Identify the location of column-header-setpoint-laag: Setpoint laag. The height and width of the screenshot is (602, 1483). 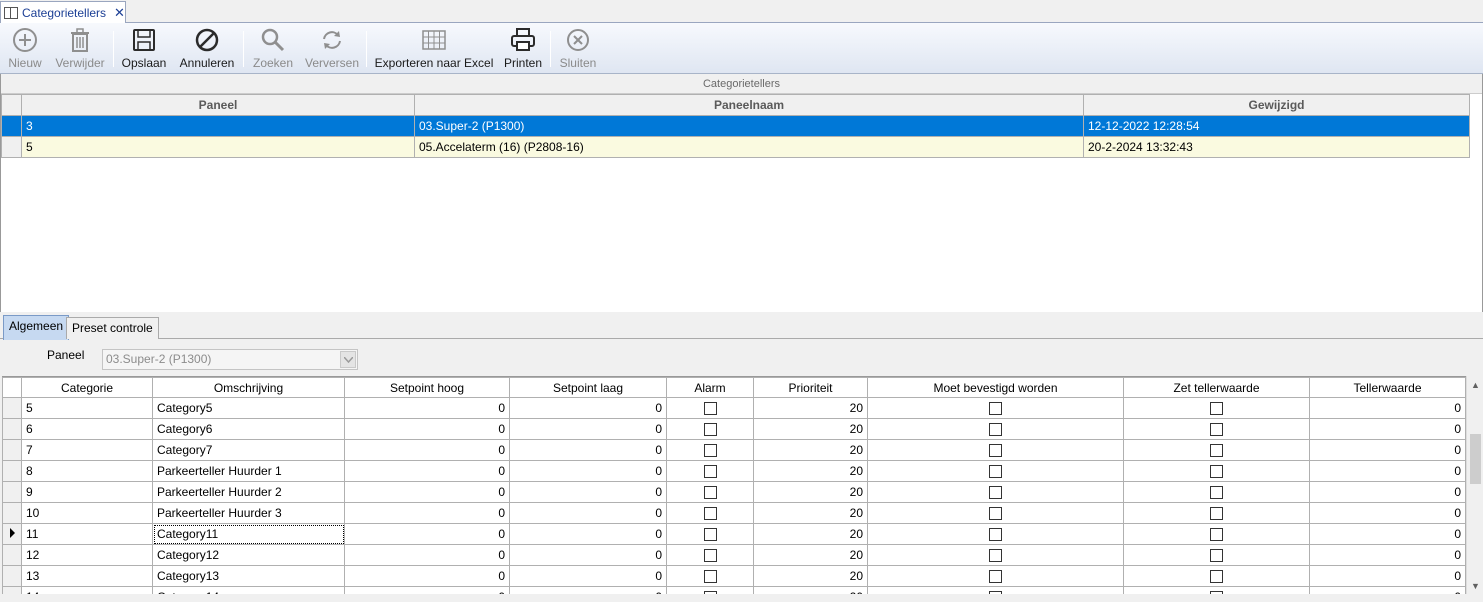
(588, 387).